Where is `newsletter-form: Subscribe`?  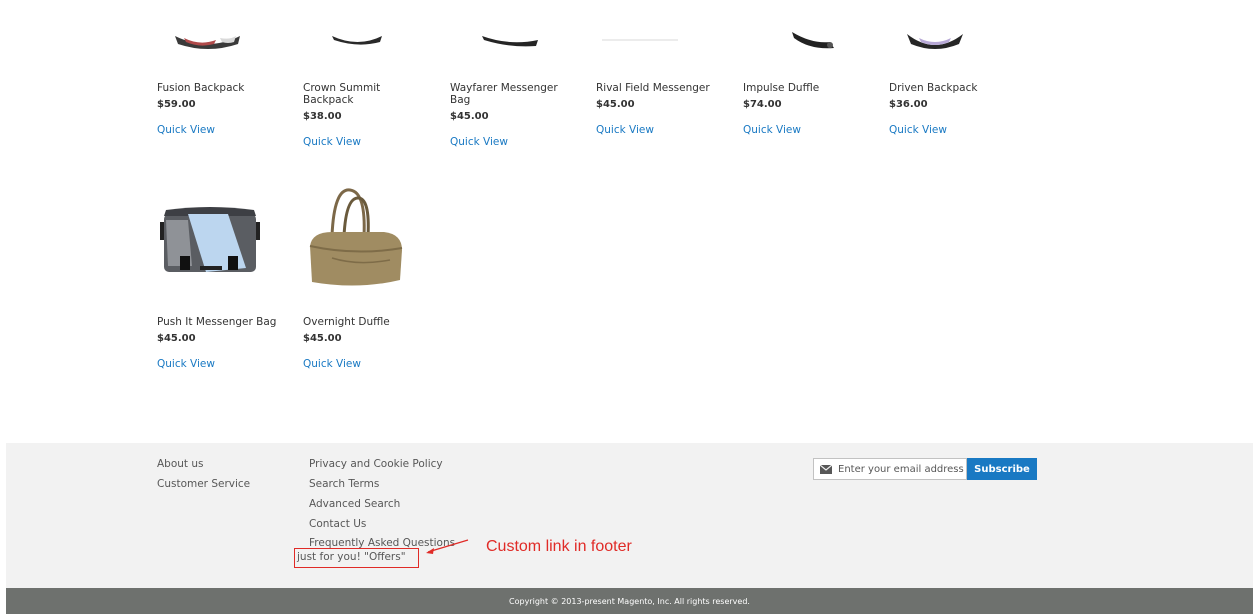 newsletter-form: Subscribe is located at coordinates (925, 469).